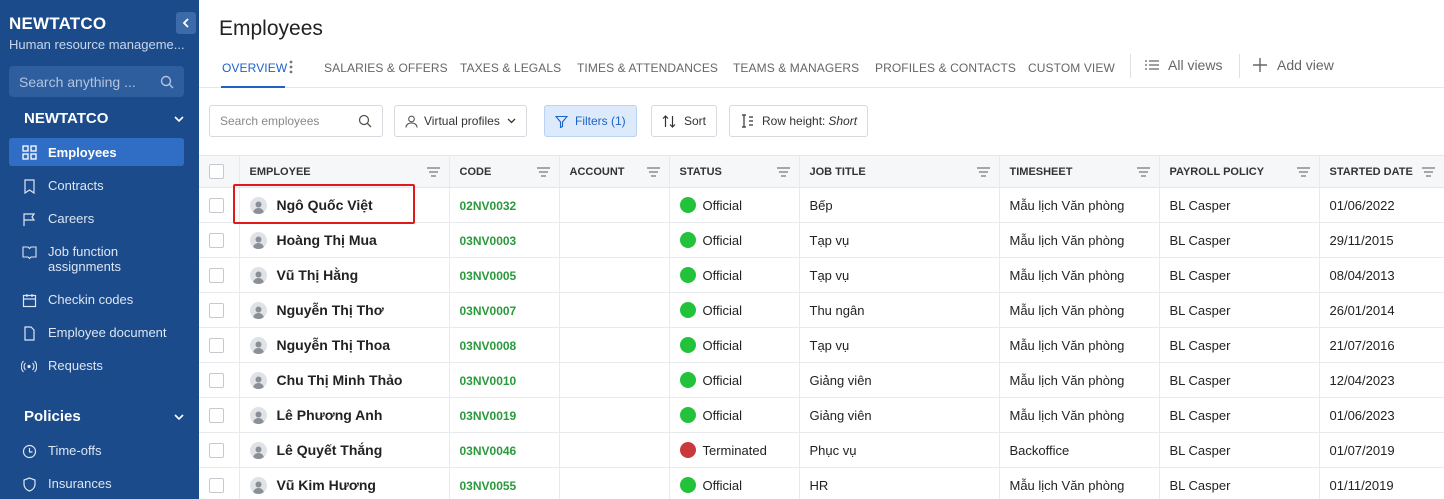 Image resolution: width=1444 pixels, height=499 pixels. Describe the element at coordinates (386, 68) in the screenshot. I see `tab-salaries-offers: SALARIES & OFFERS` at that location.